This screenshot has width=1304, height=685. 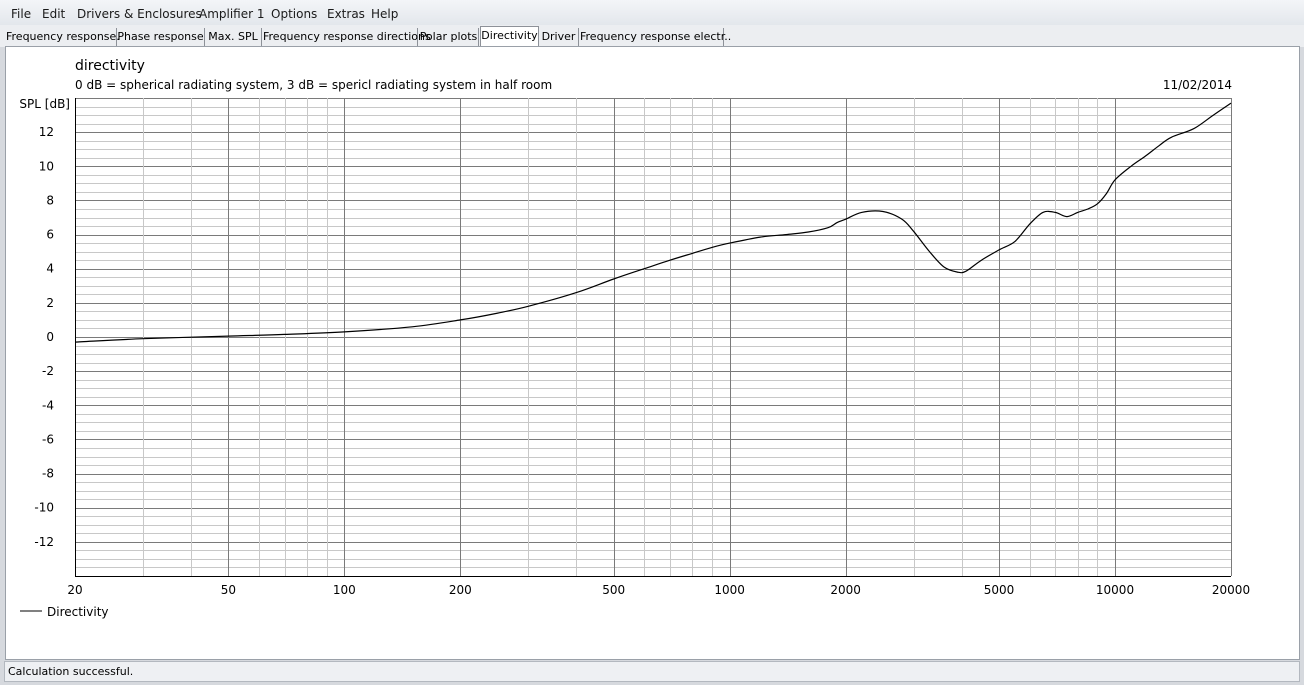 What do you see at coordinates (48, 474) in the screenshot?
I see `y-tick-label: -8` at bounding box center [48, 474].